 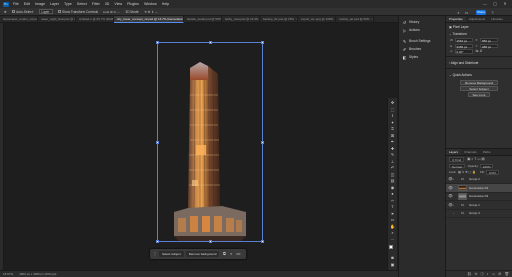 What do you see at coordinates (487, 152) in the screenshot?
I see `tab-paths: Paths` at bounding box center [487, 152].